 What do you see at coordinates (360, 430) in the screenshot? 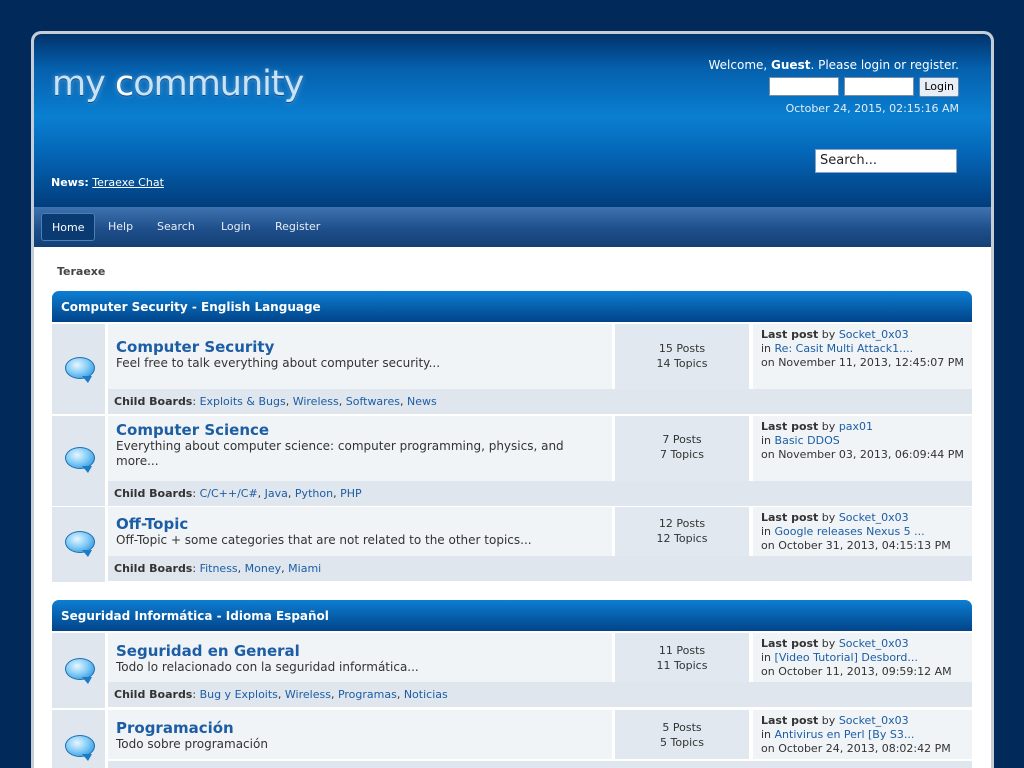
I see `board-name-link: Computer Science` at bounding box center [360, 430].